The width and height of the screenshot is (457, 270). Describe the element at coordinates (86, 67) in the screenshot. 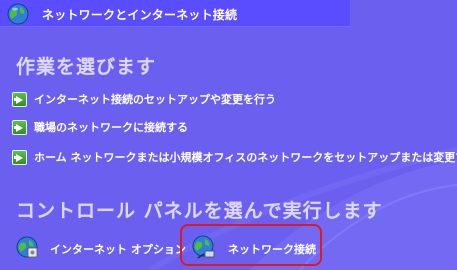

I see `tasks-heading: 作業を選びます` at that location.